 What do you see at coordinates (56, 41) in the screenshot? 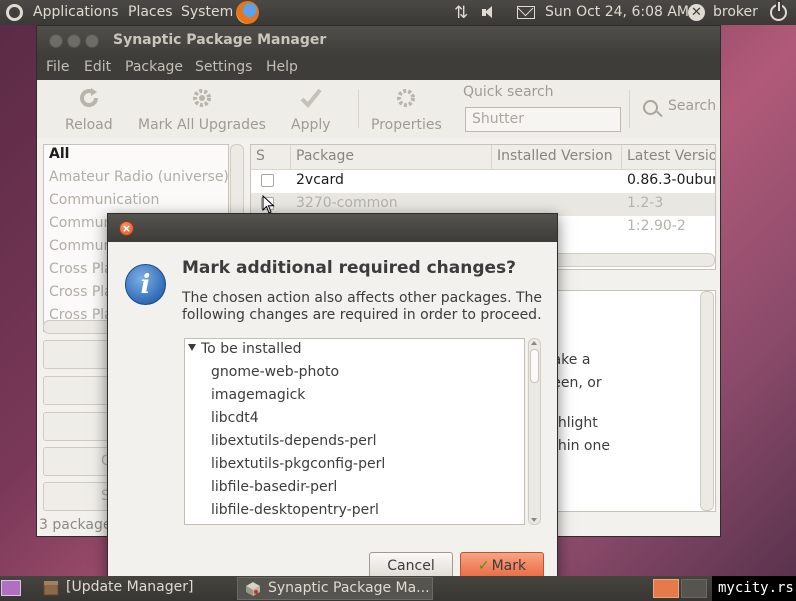
I see `window-close-icon` at bounding box center [56, 41].